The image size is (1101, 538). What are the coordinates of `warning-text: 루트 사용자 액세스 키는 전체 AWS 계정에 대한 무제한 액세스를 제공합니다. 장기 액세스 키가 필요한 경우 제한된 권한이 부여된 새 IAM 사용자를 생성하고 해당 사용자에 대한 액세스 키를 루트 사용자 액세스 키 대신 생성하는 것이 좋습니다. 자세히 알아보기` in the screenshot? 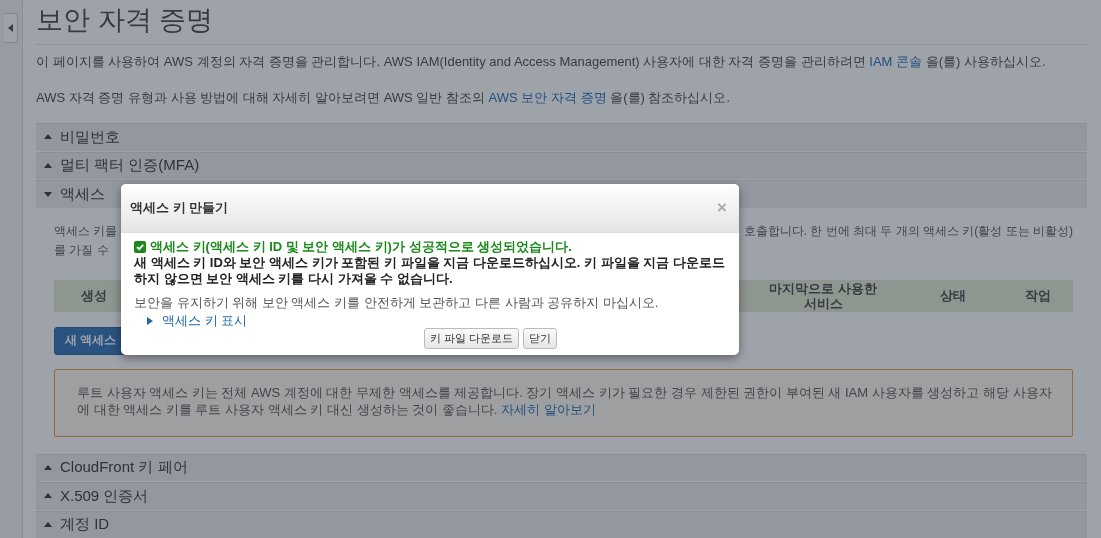 It's located at (564, 400).